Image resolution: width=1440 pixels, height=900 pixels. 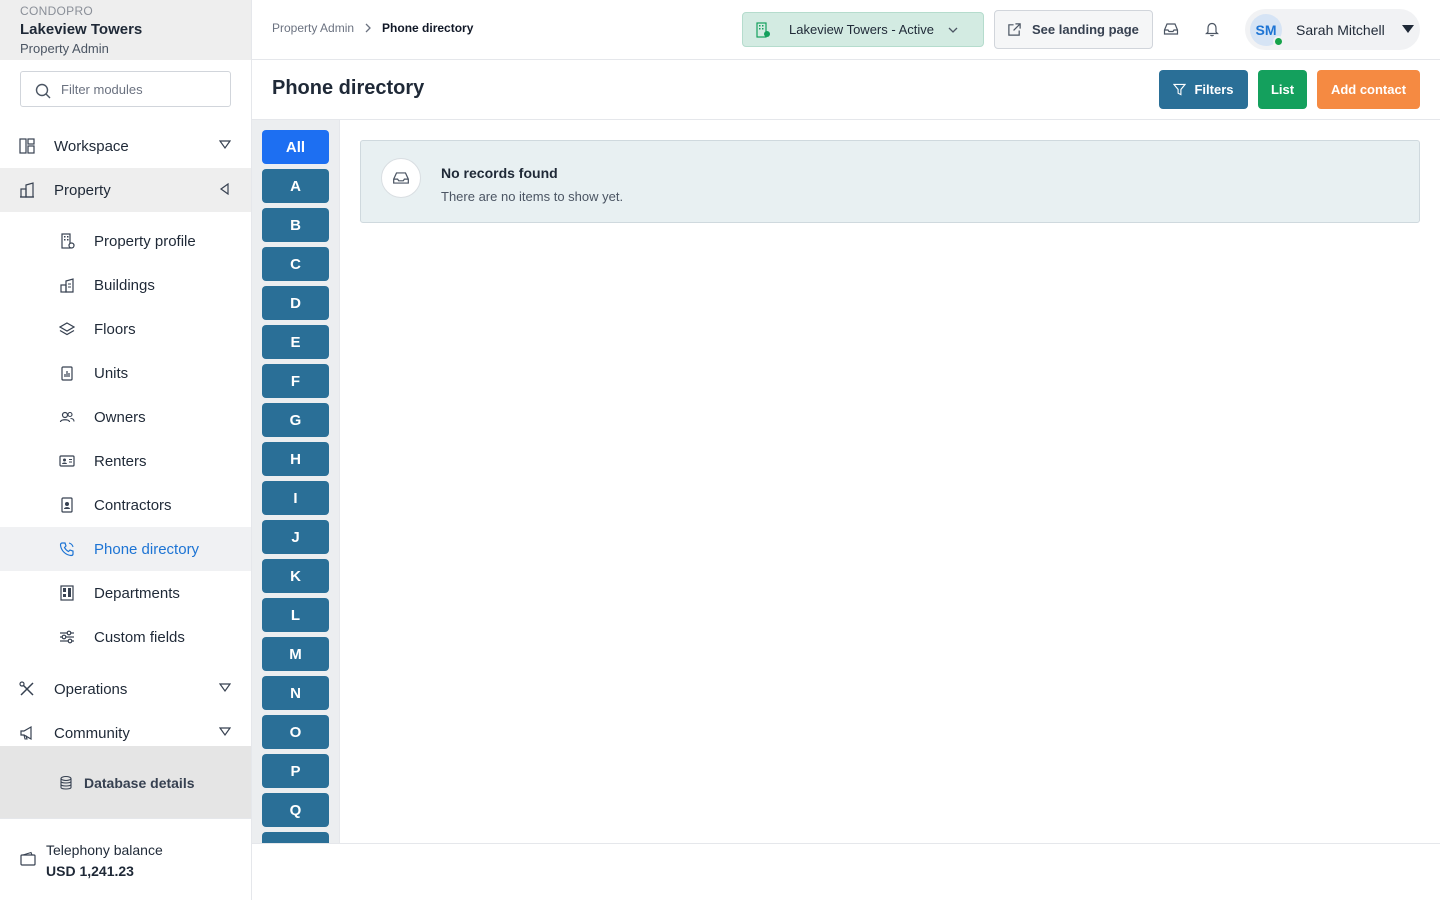 I want to click on letter-c-button: C, so click(x=295, y=264).